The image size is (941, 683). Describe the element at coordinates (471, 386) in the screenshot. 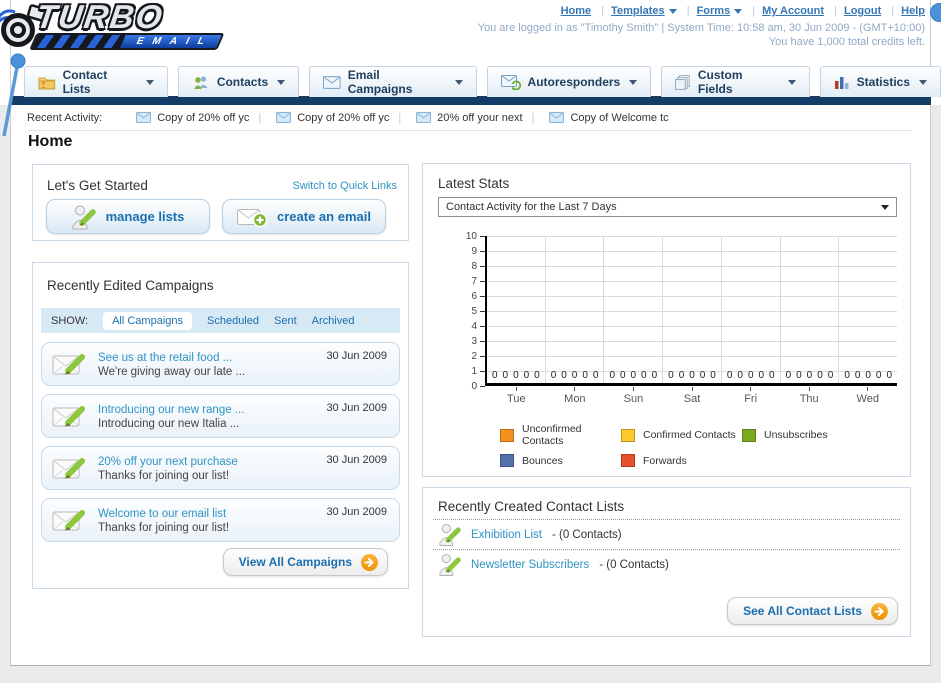

I see `y-tick: 0` at that location.